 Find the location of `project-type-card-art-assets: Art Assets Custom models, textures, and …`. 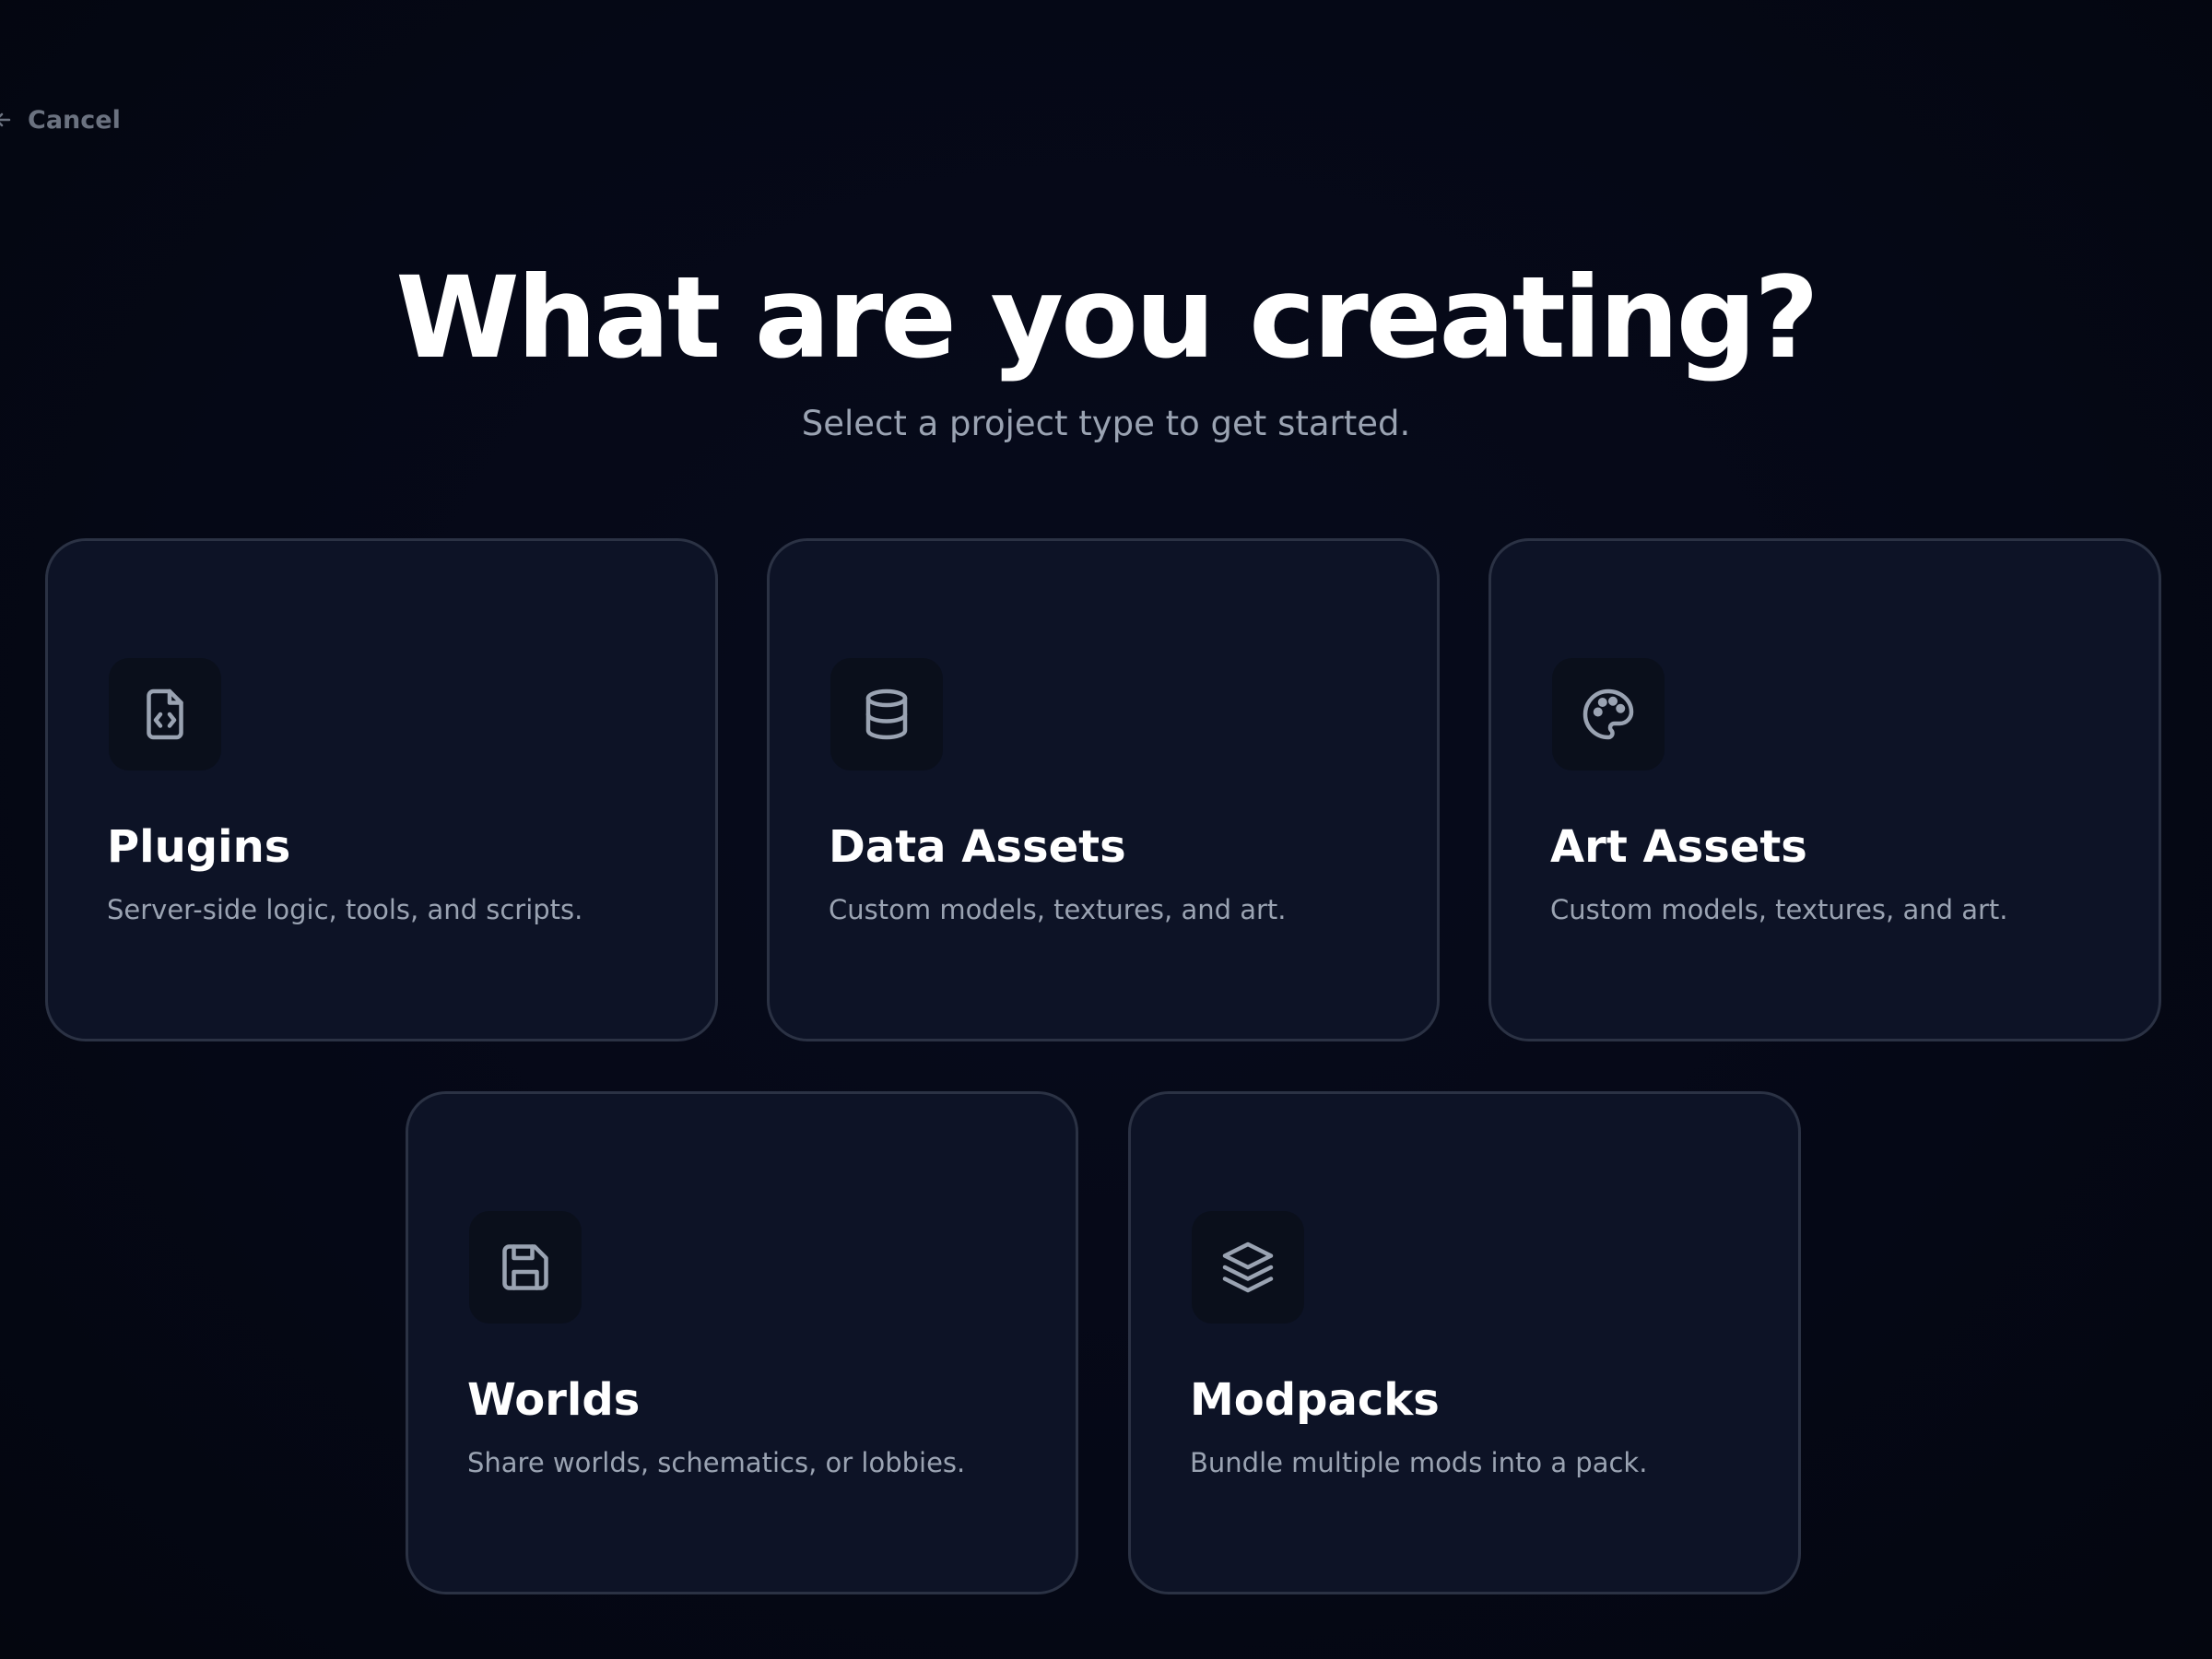

project-type-card-art-assets: Art Assets Custom models, textures, and … is located at coordinates (1824, 789).